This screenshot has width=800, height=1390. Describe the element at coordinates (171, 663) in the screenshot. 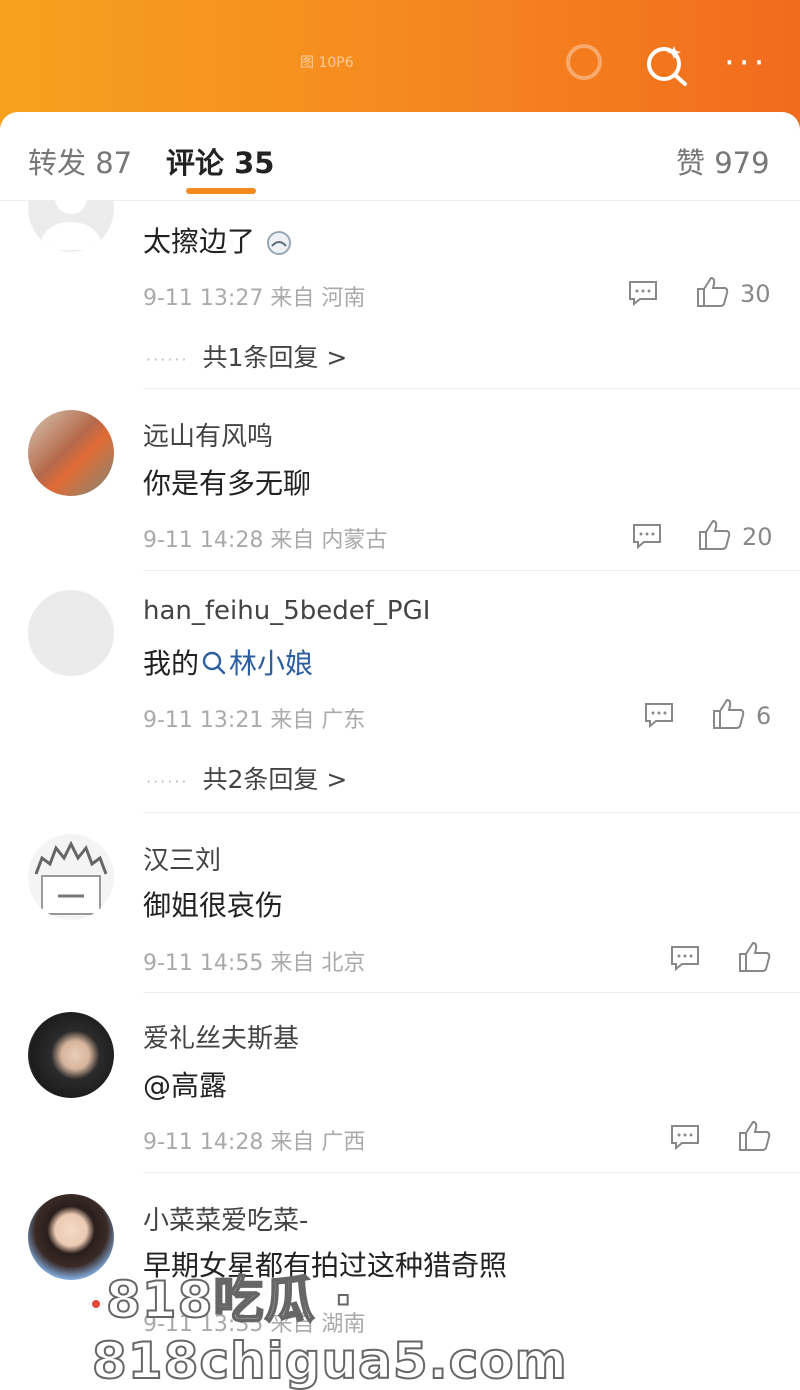

I see `comment-text-prefix: 我的` at that location.